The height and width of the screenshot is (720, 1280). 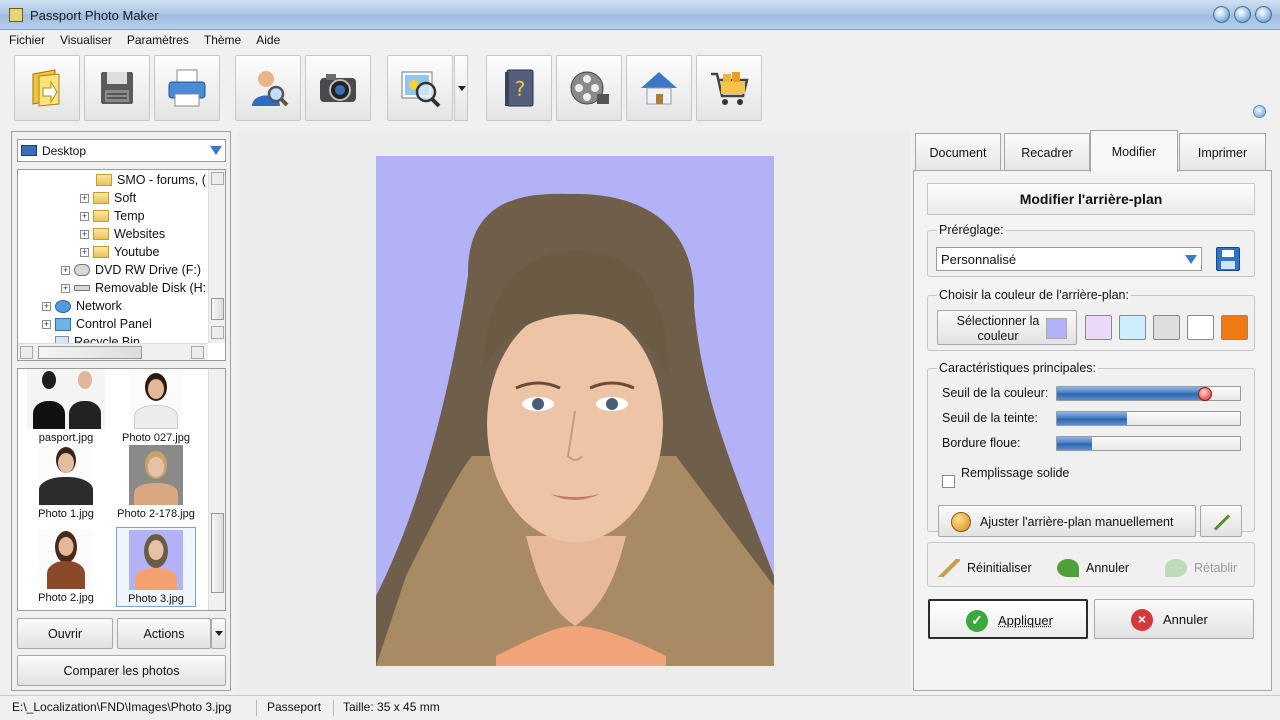 I want to click on tree-item: + Network, so click(x=82, y=306).